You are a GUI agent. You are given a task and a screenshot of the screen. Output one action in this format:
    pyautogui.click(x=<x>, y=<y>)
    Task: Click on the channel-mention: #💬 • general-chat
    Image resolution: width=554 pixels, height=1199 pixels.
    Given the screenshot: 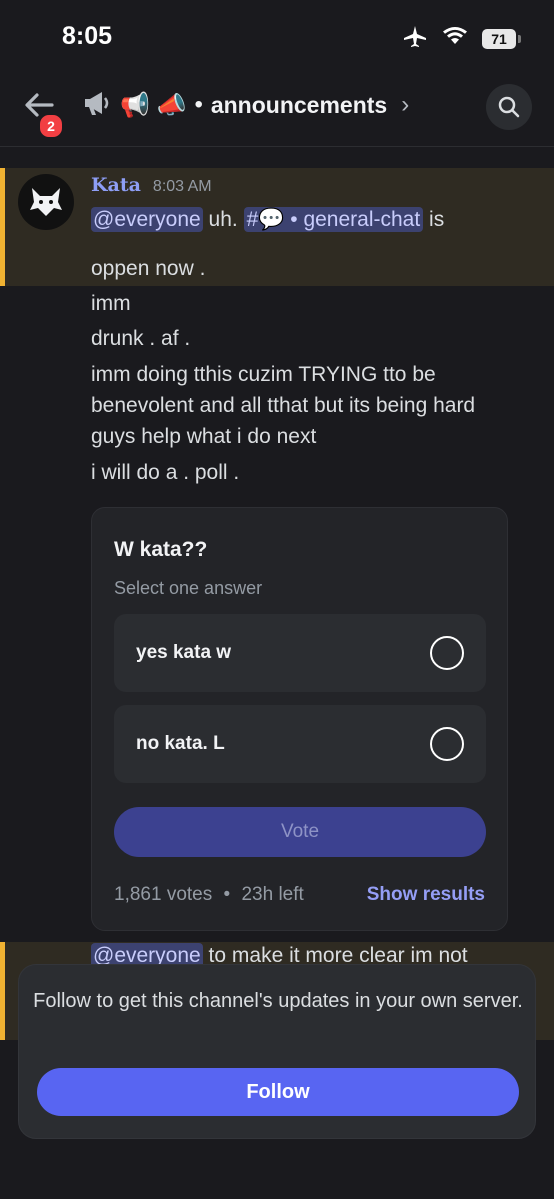 What is the action you would take?
    pyautogui.click(x=333, y=219)
    